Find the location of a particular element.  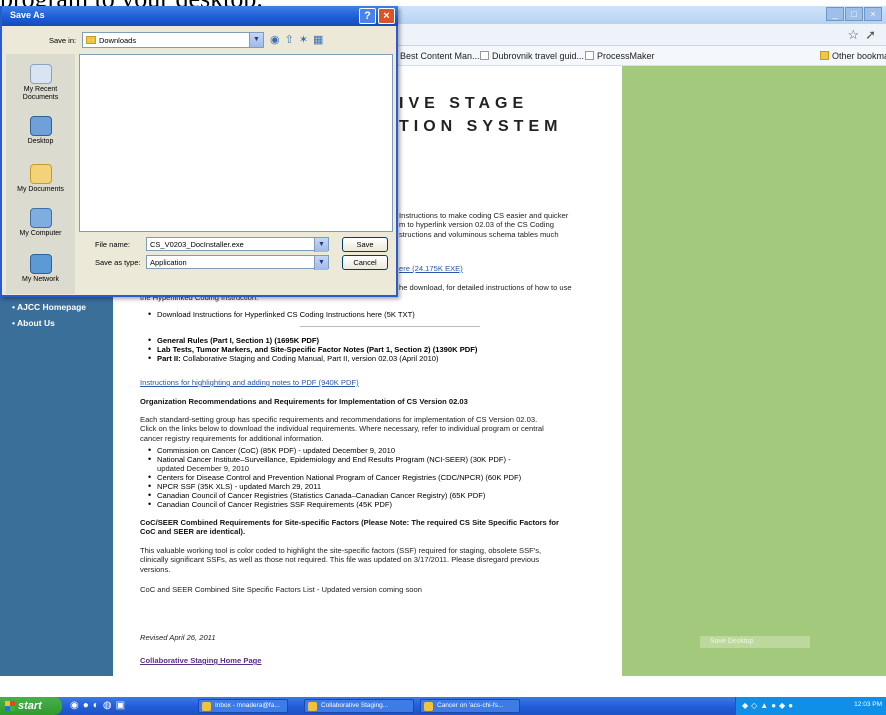

system-tray: ◆◇▲●◆● 12:03 PM is located at coordinates (810, 706).